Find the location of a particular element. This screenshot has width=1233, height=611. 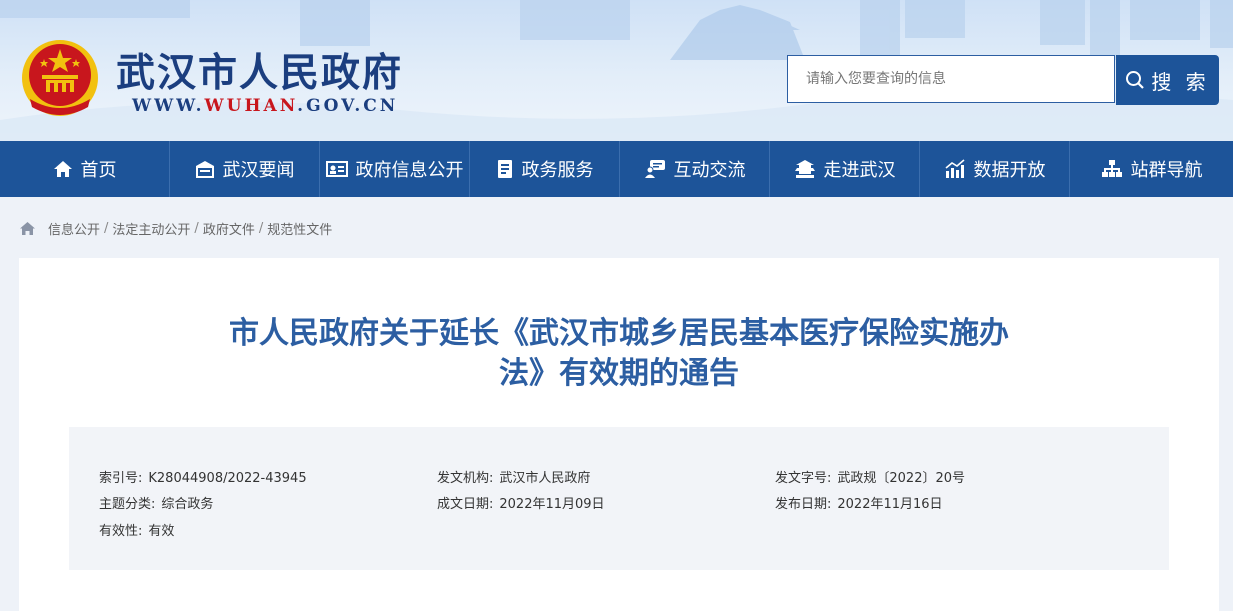

chat-user-icon is located at coordinates (654, 169).